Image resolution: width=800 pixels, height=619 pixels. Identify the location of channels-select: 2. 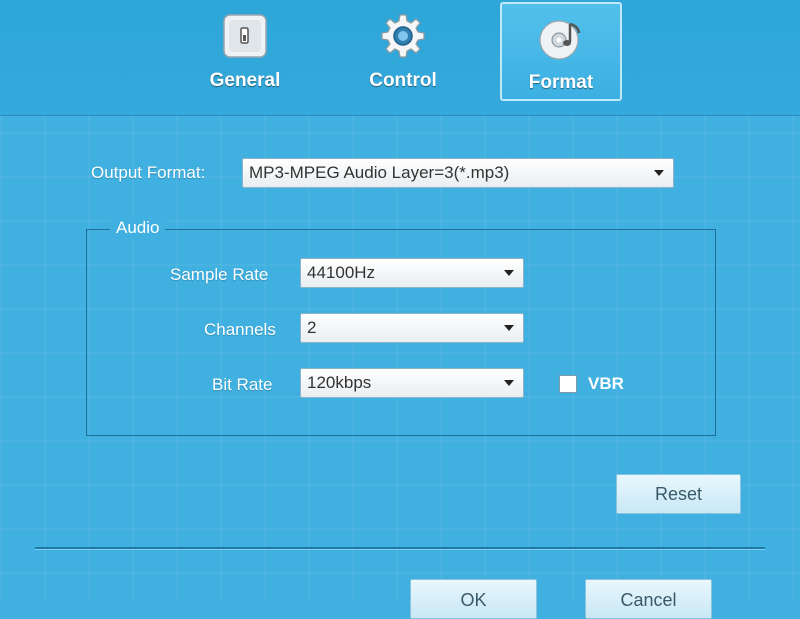
(412, 328).